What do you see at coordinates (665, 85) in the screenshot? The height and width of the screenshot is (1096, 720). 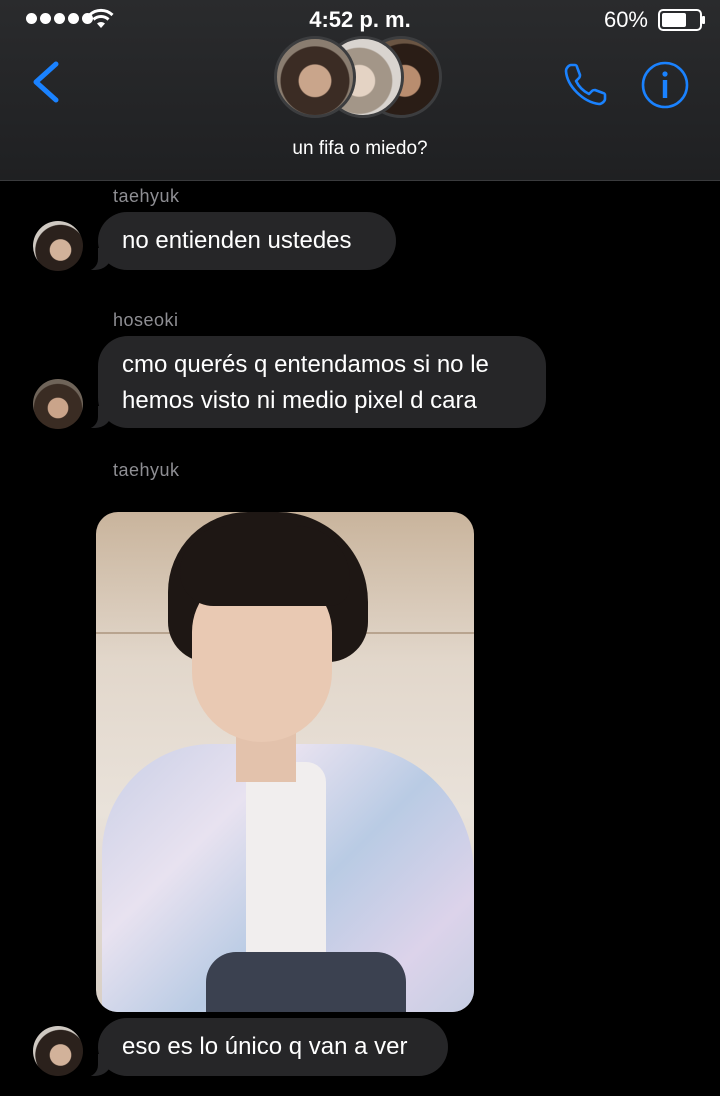 I see `info-icon` at bounding box center [665, 85].